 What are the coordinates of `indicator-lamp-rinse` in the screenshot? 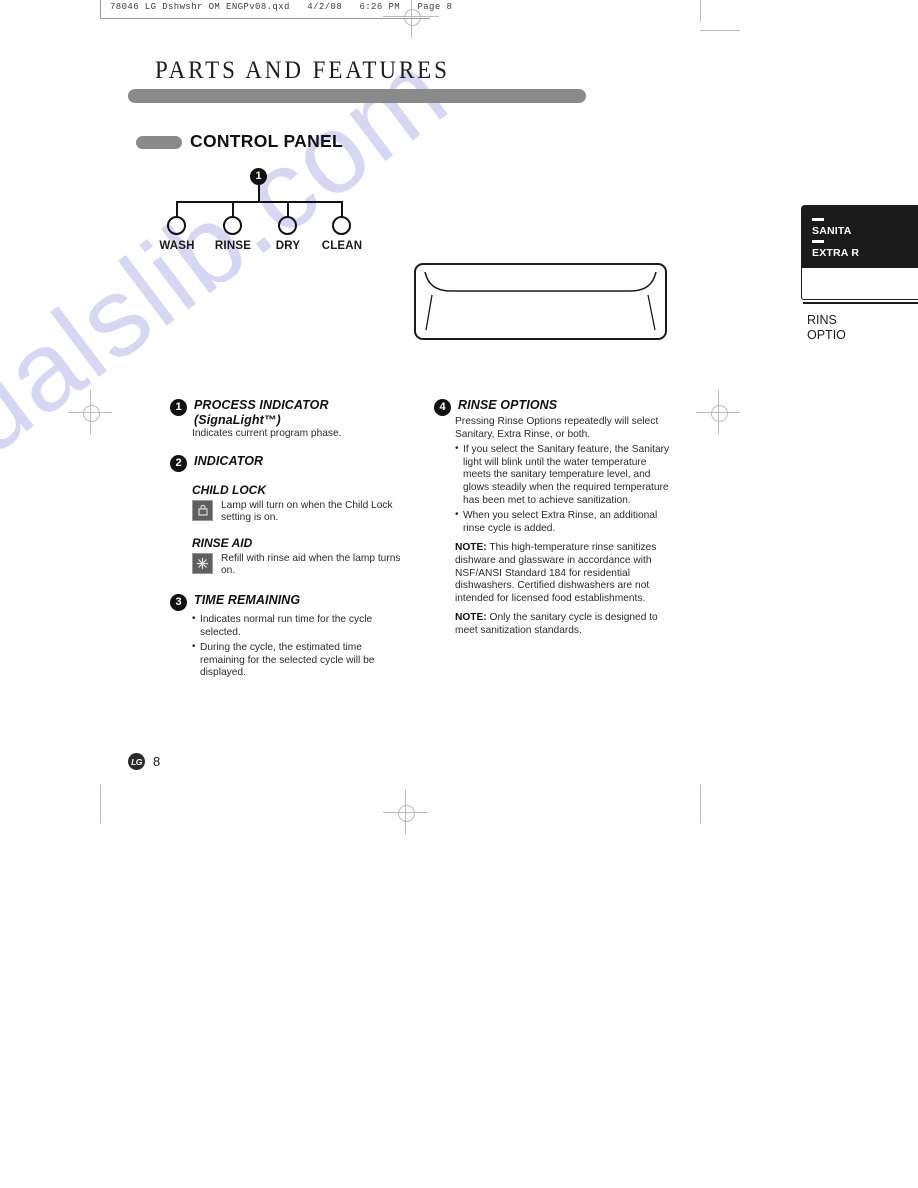 It's located at (232, 225).